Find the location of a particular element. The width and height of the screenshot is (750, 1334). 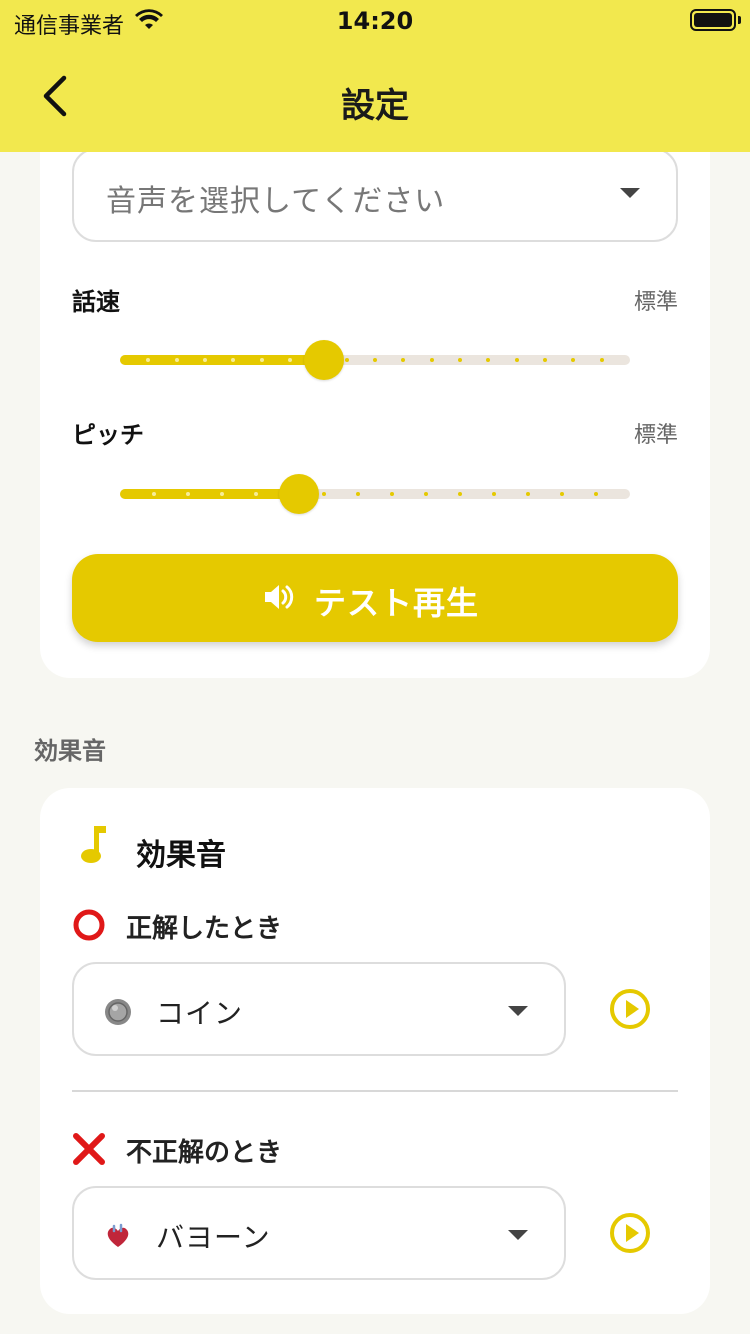

heart-icon is located at coordinates (118, 1235).